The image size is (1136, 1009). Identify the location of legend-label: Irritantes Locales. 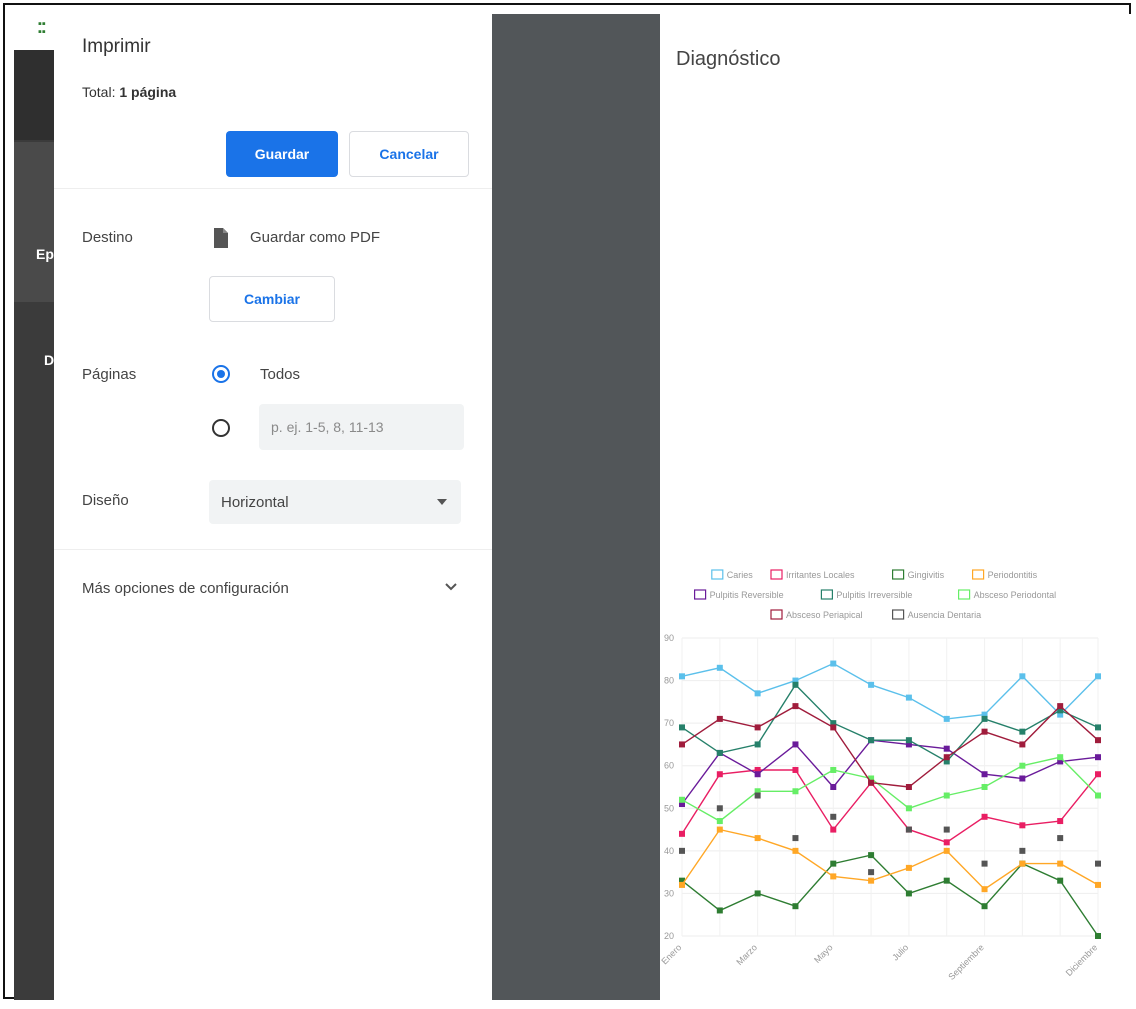
(820, 575).